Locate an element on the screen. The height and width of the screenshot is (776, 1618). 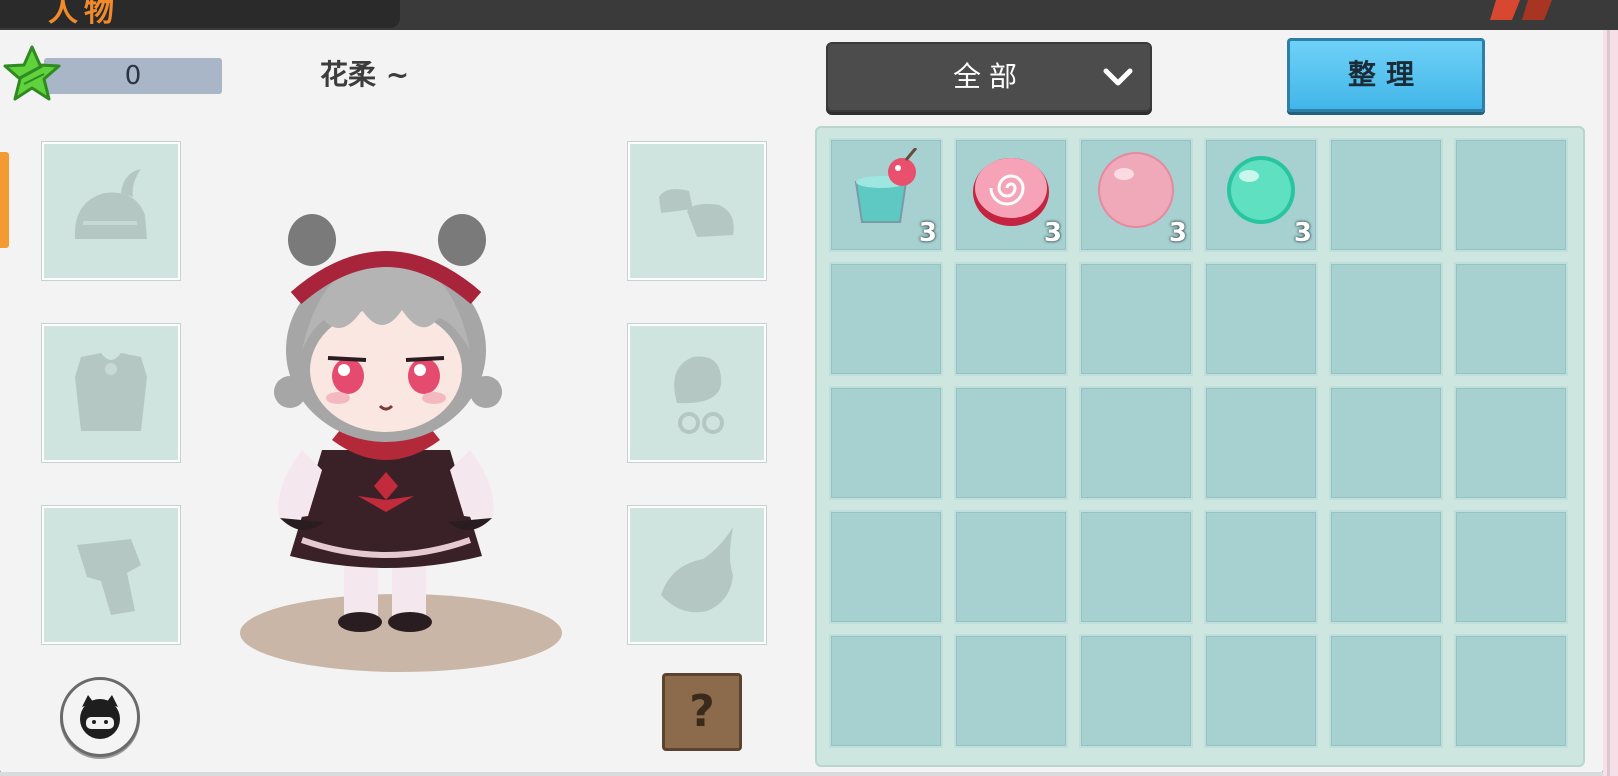
candy-swirl-icon is located at coordinates (1011, 192).